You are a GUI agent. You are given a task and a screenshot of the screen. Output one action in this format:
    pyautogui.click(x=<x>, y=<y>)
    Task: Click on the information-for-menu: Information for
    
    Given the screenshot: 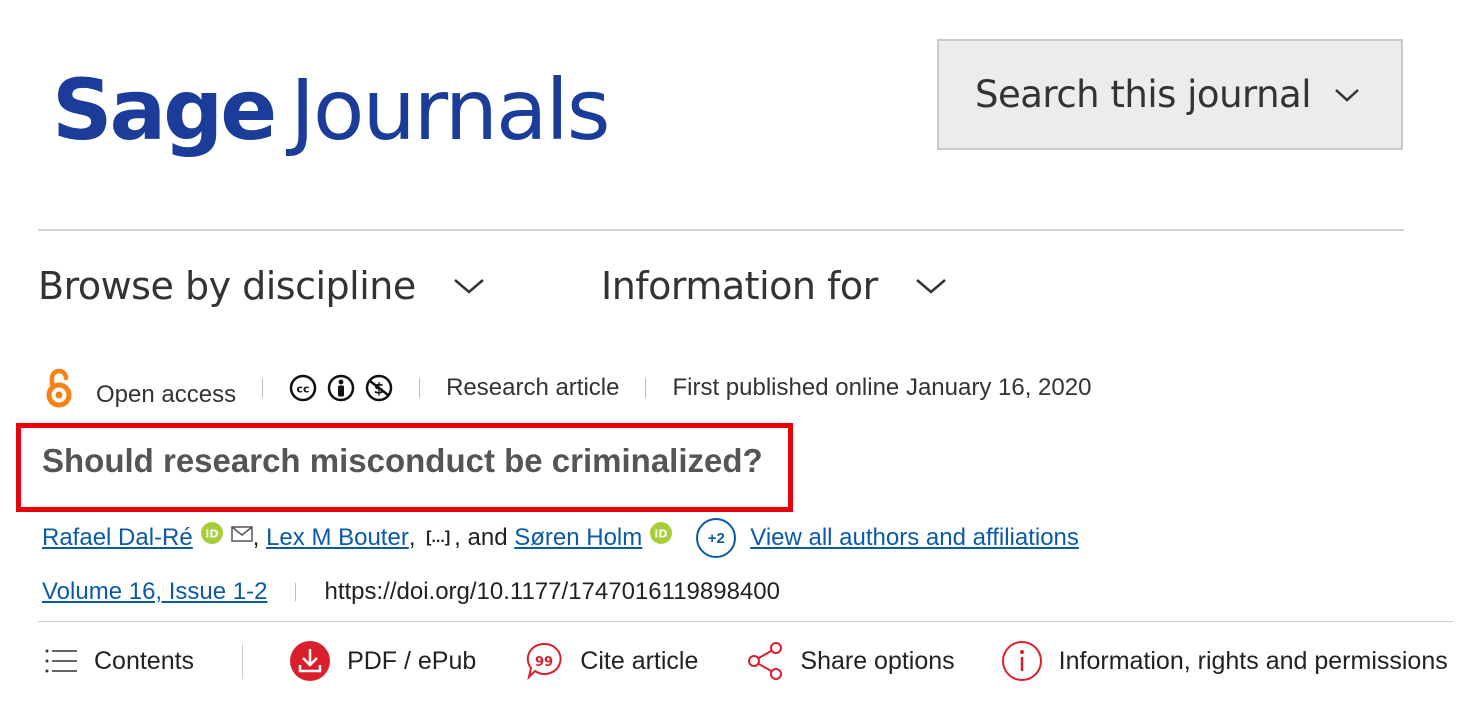 What is the action you would take?
    pyautogui.click(x=774, y=286)
    